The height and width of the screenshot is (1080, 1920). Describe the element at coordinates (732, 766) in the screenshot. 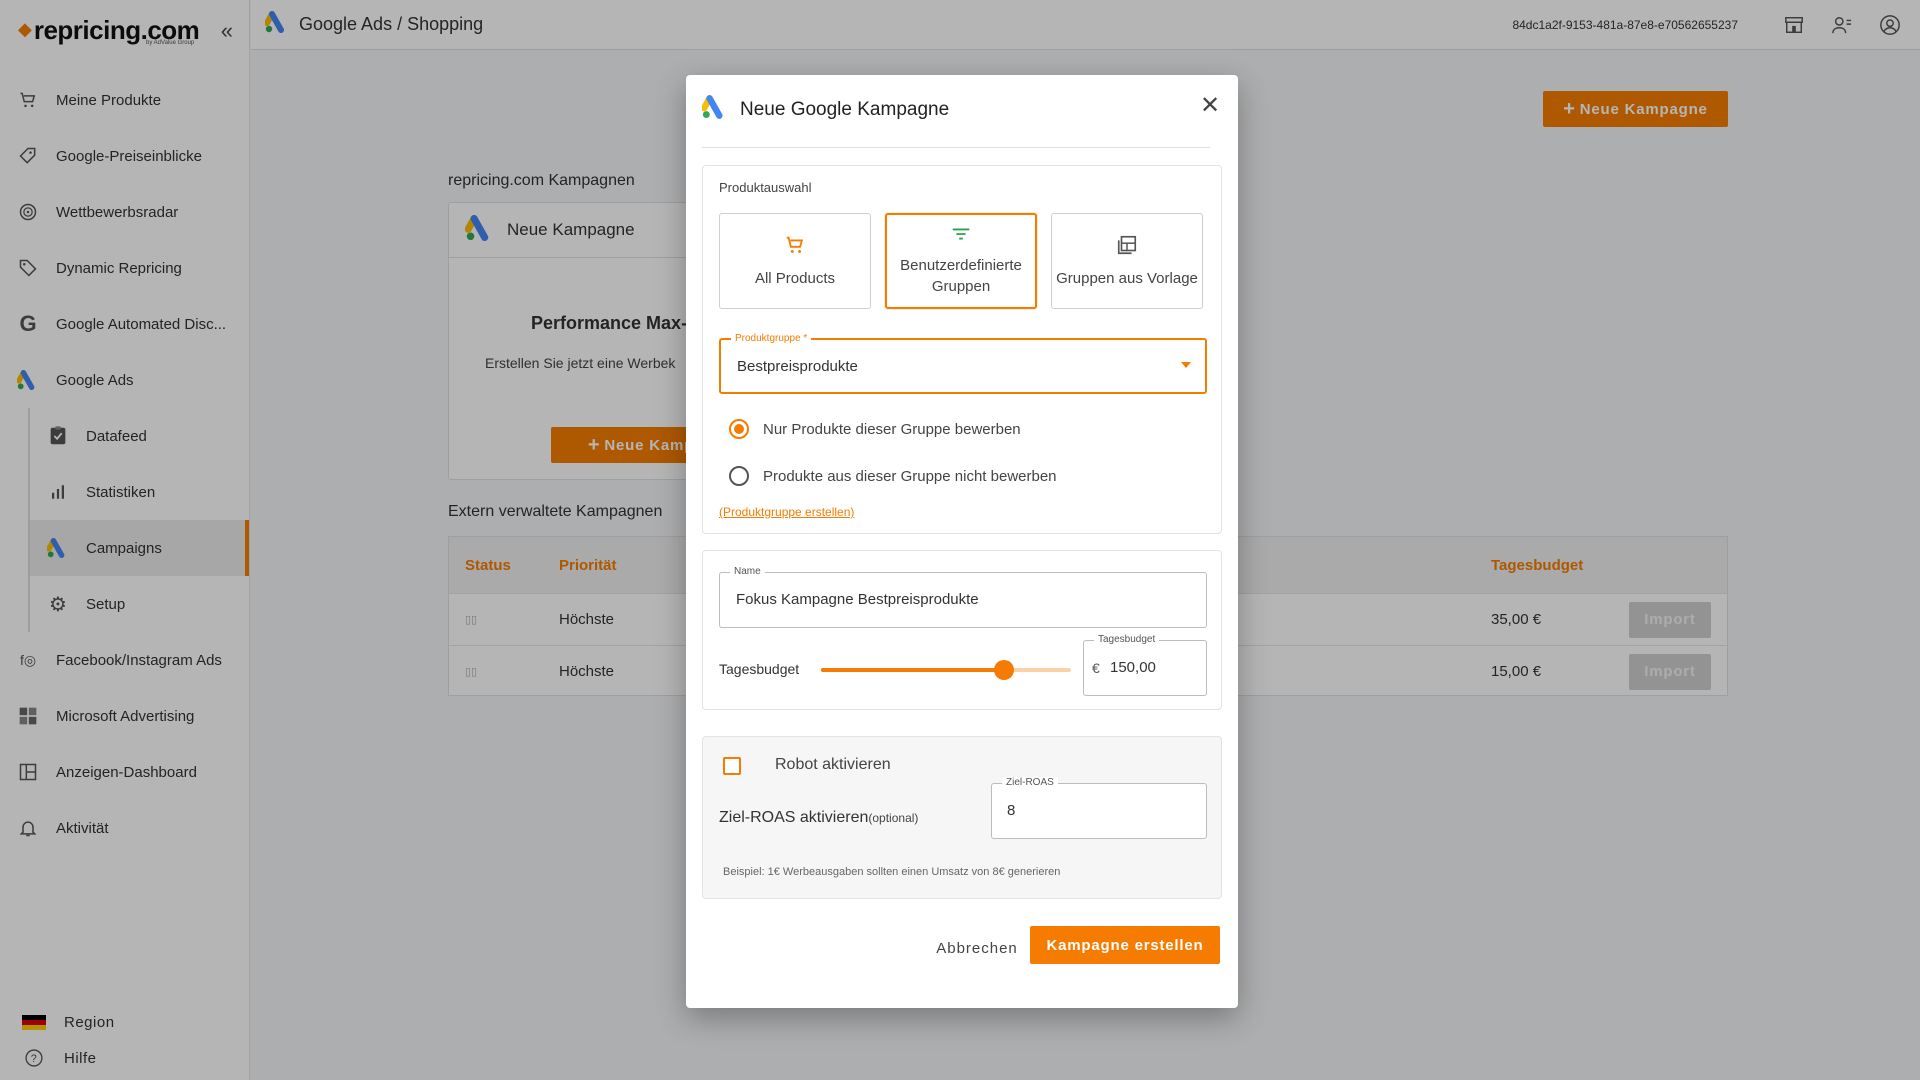

I see `robot-checkbox` at that location.